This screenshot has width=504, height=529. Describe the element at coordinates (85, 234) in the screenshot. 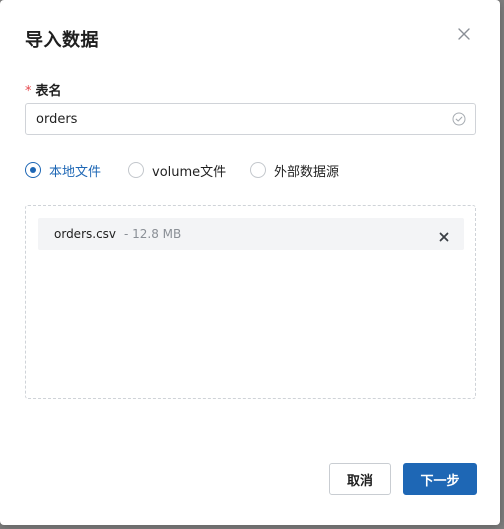

I see `file-name: orders.csv` at that location.